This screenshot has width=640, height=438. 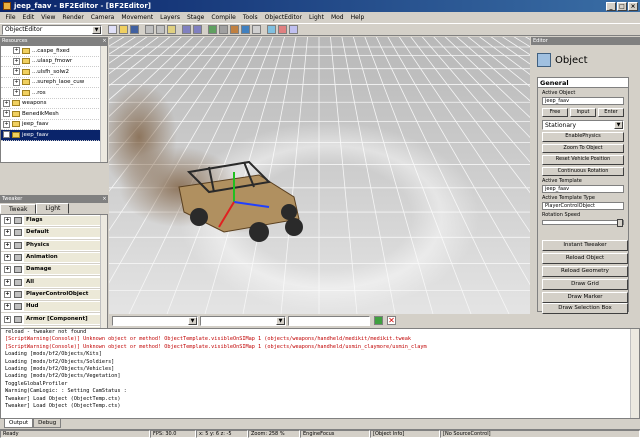 I want to click on tree-item: + weapons, so click(x=54, y=104).